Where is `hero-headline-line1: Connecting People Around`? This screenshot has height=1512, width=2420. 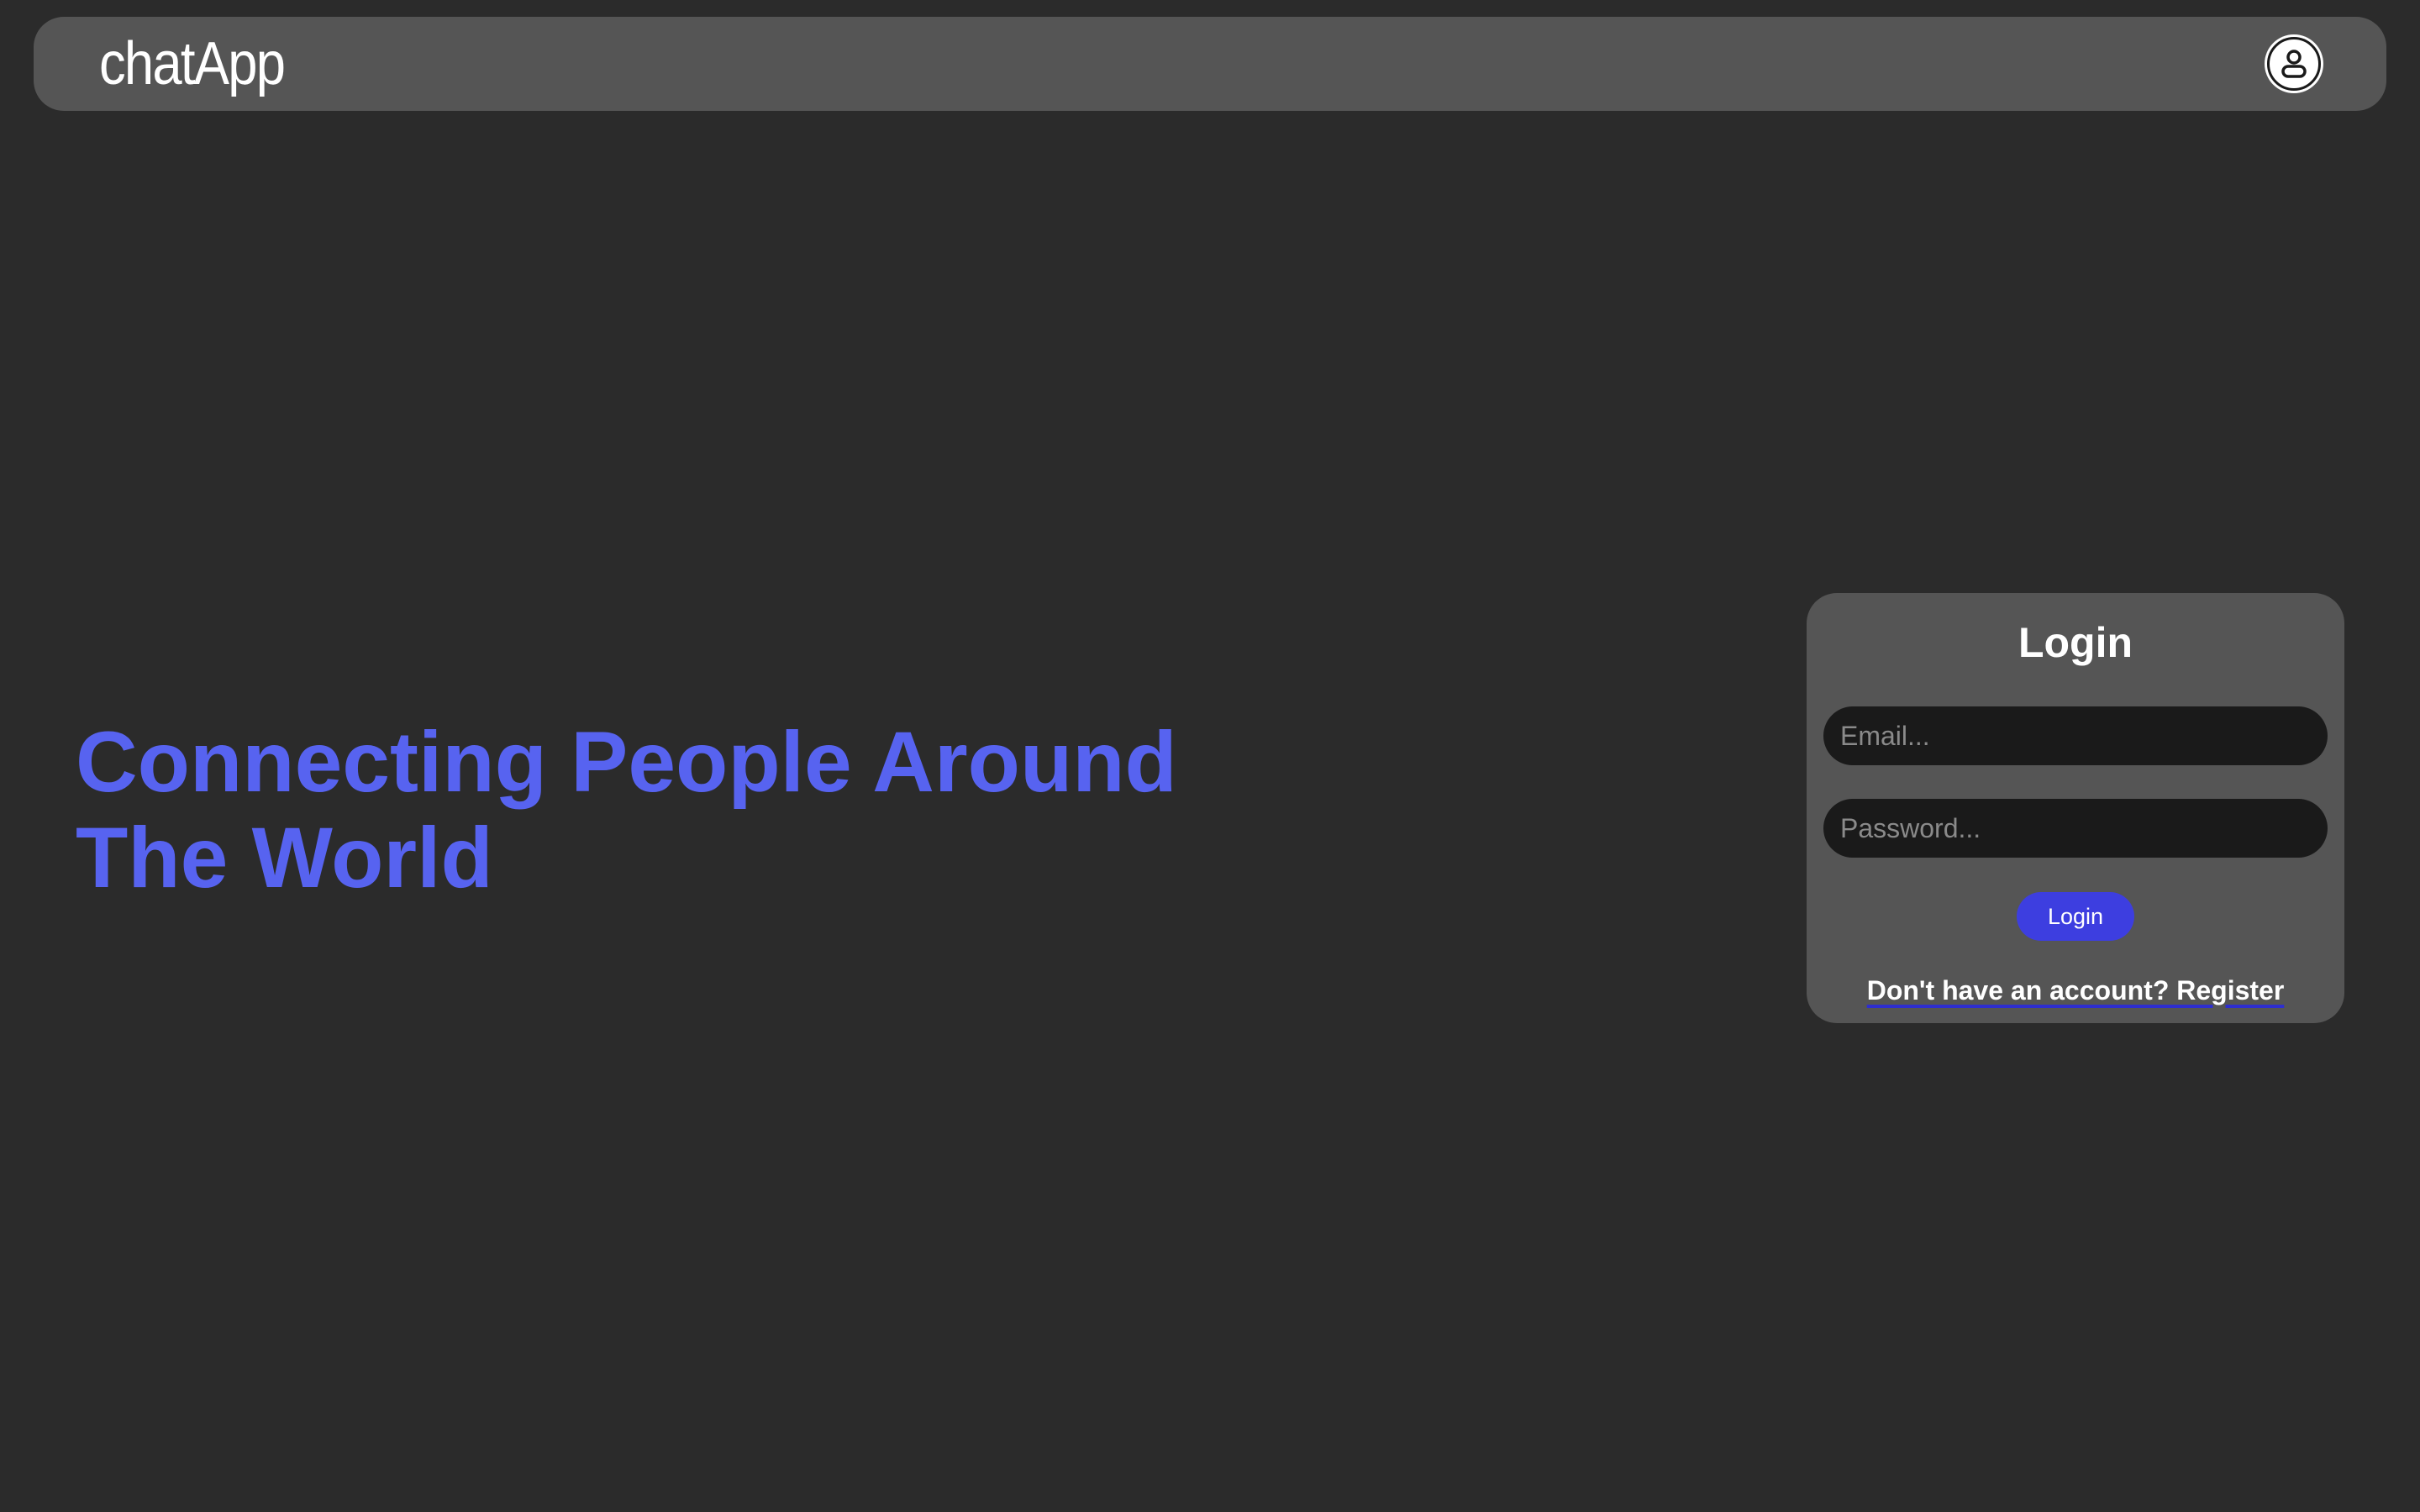 hero-headline-line1: Connecting People Around is located at coordinates (627, 762).